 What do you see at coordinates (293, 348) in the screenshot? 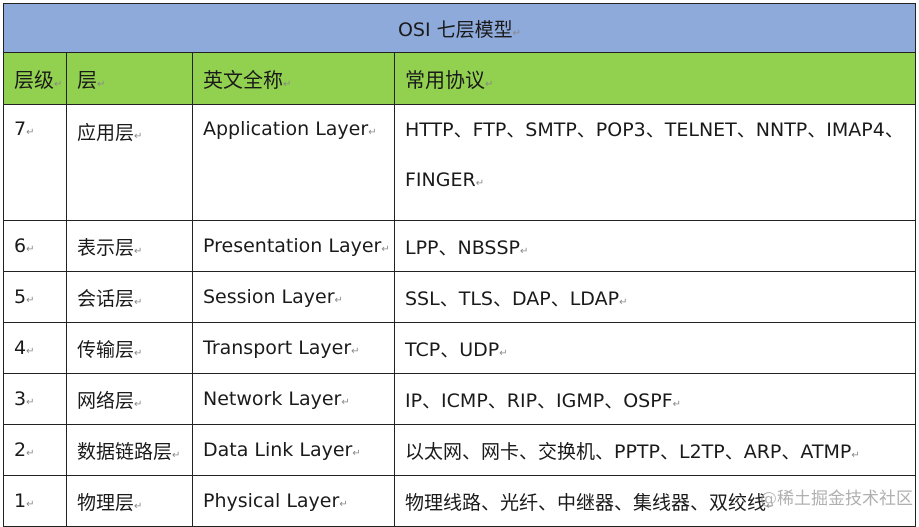
I see `cell-english: Transport Layer↵` at bounding box center [293, 348].